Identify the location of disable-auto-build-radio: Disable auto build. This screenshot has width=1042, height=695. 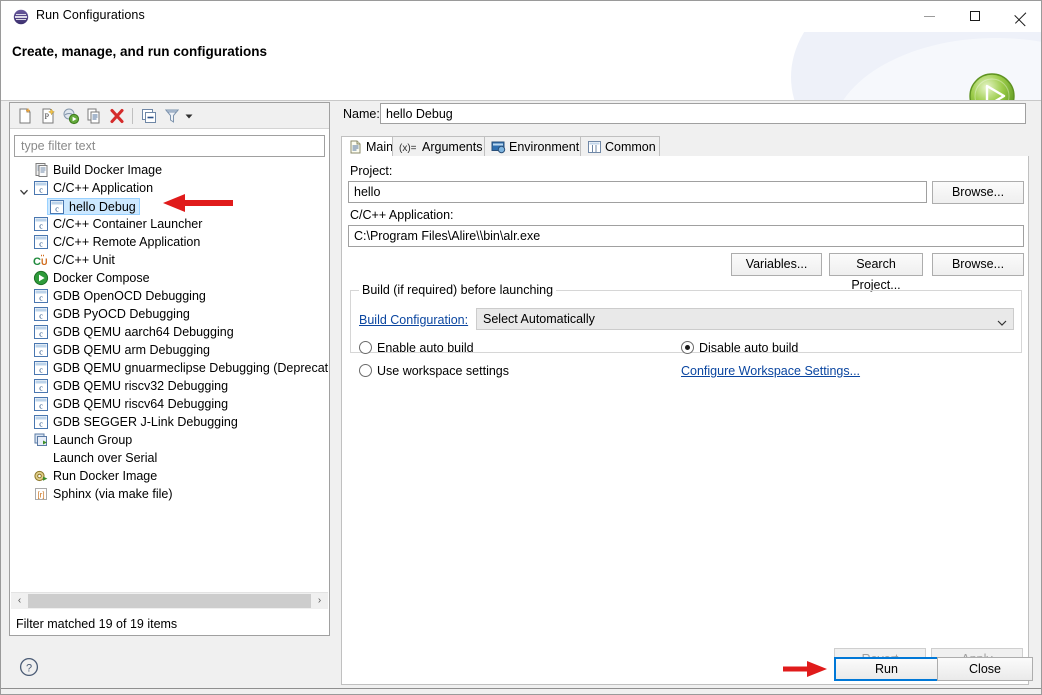
(739, 348).